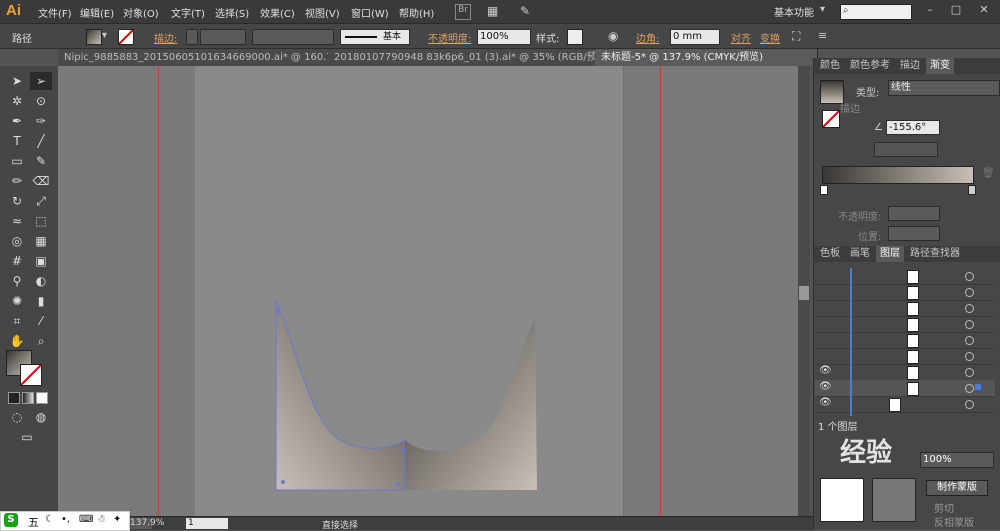  I want to click on layers-panel-tabs: 色板 画笔 图层 路径查找器, so click(907, 254).